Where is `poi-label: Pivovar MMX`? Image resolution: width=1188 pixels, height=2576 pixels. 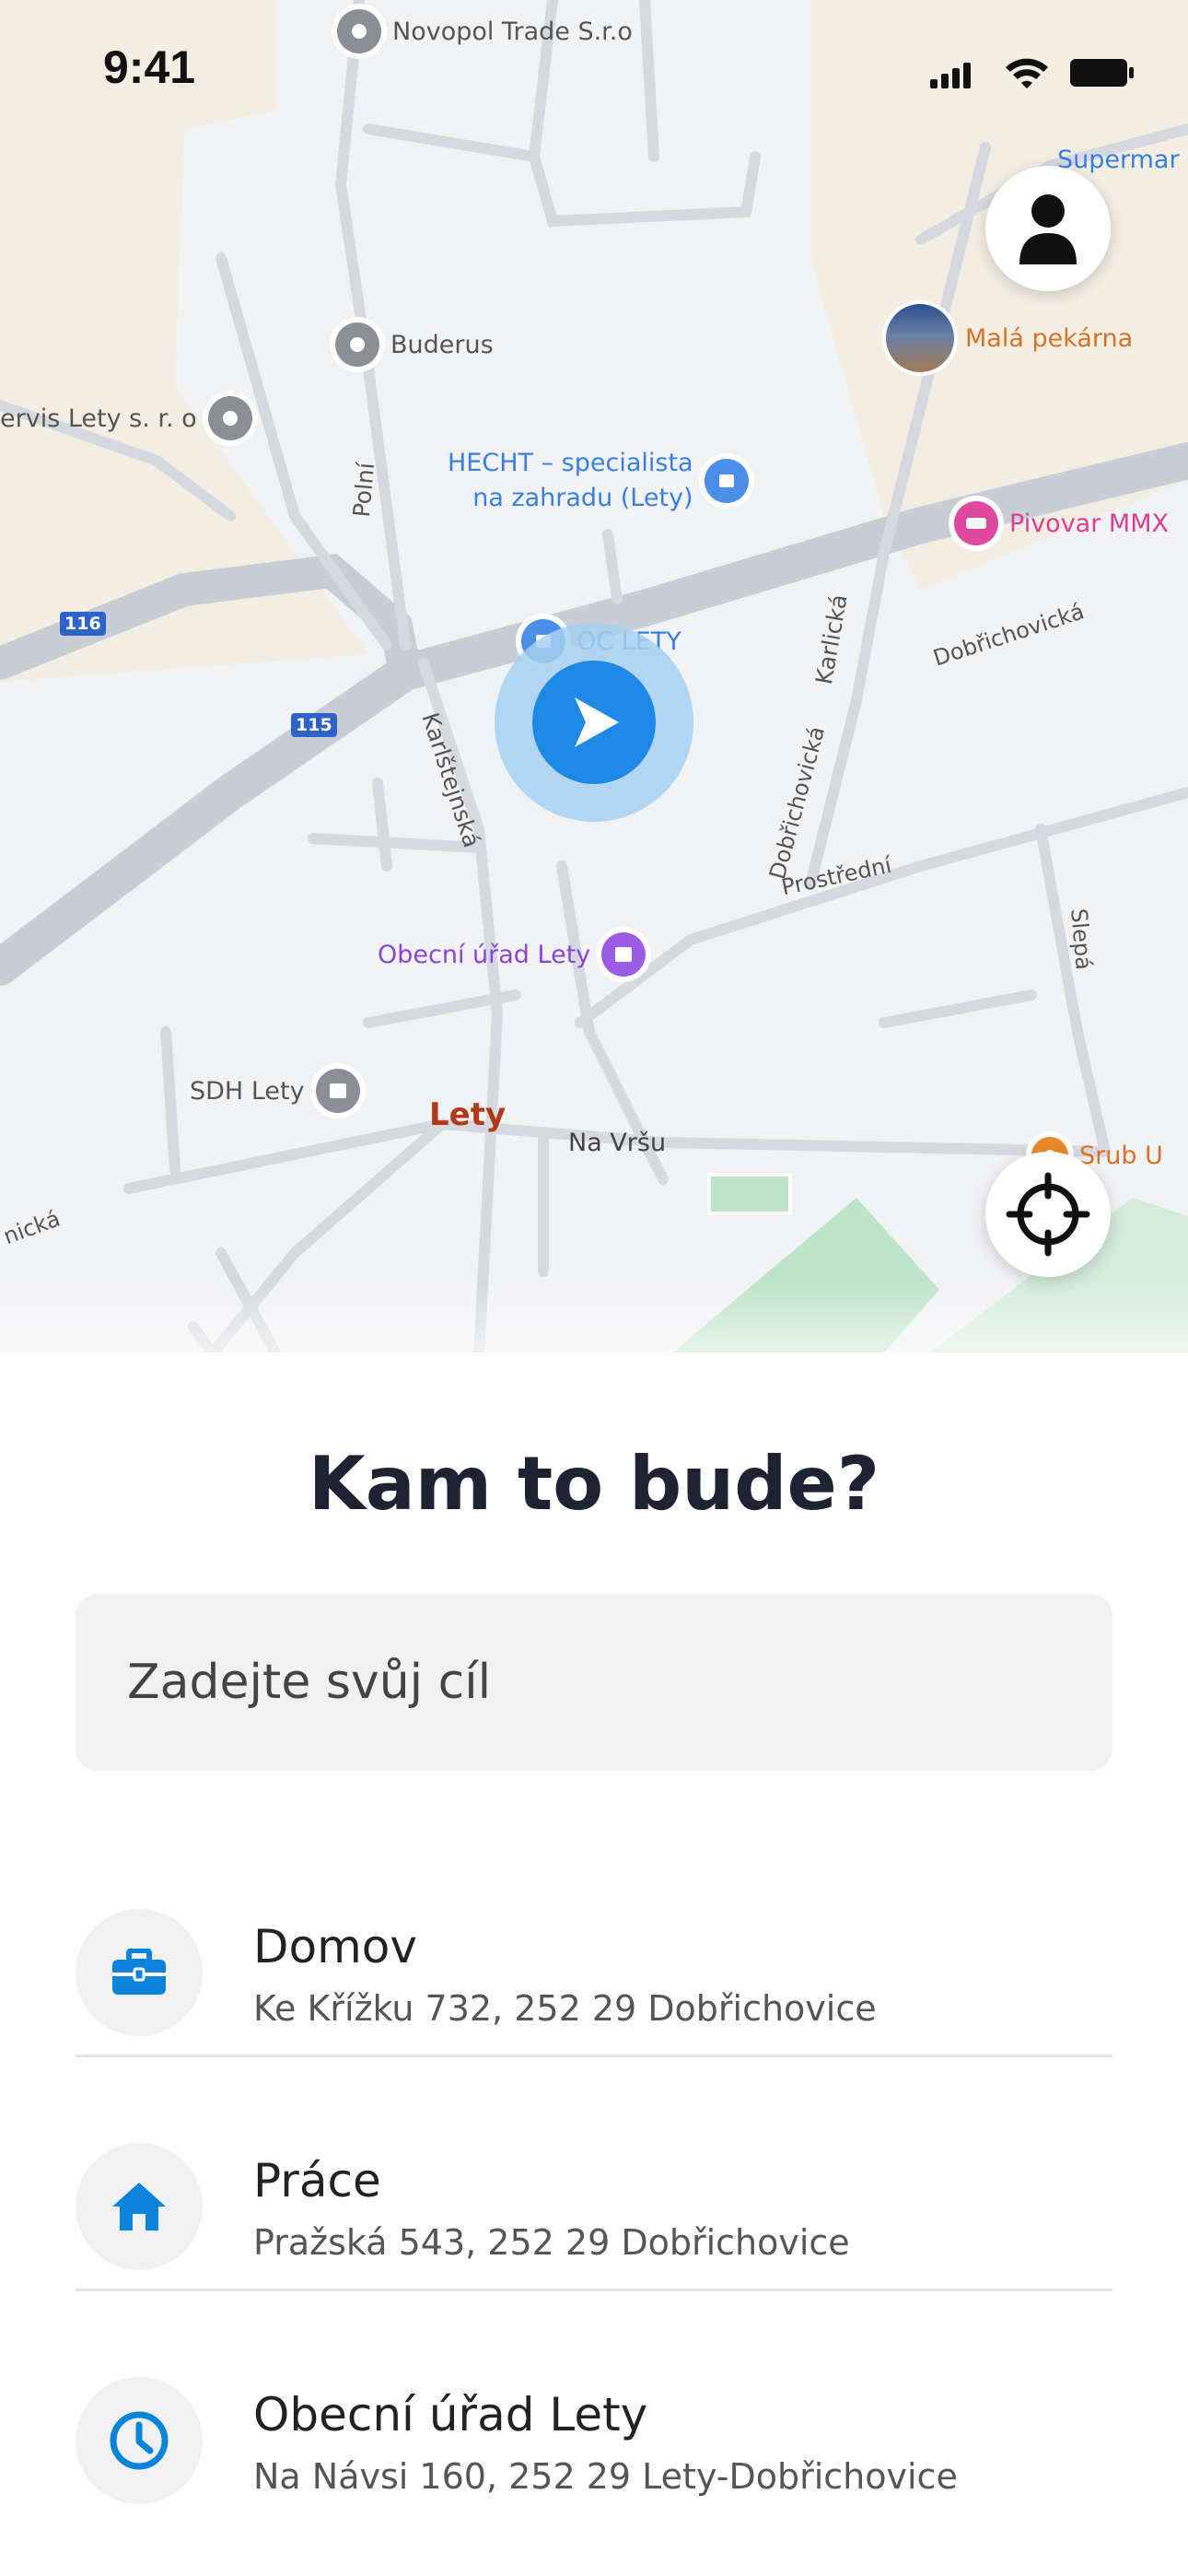 poi-label: Pivovar MMX is located at coordinates (1089, 523).